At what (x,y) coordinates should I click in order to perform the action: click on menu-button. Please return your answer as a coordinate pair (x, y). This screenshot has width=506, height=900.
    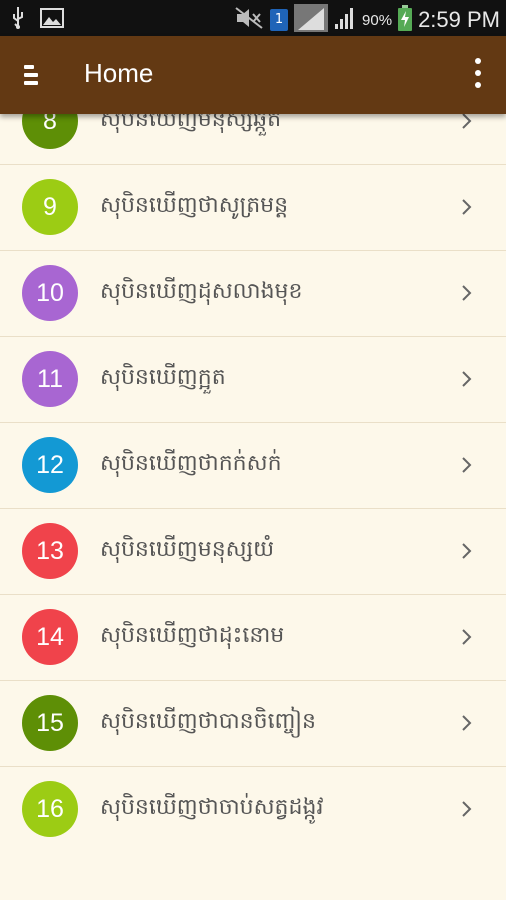
    Looking at the image, I should click on (36, 75).